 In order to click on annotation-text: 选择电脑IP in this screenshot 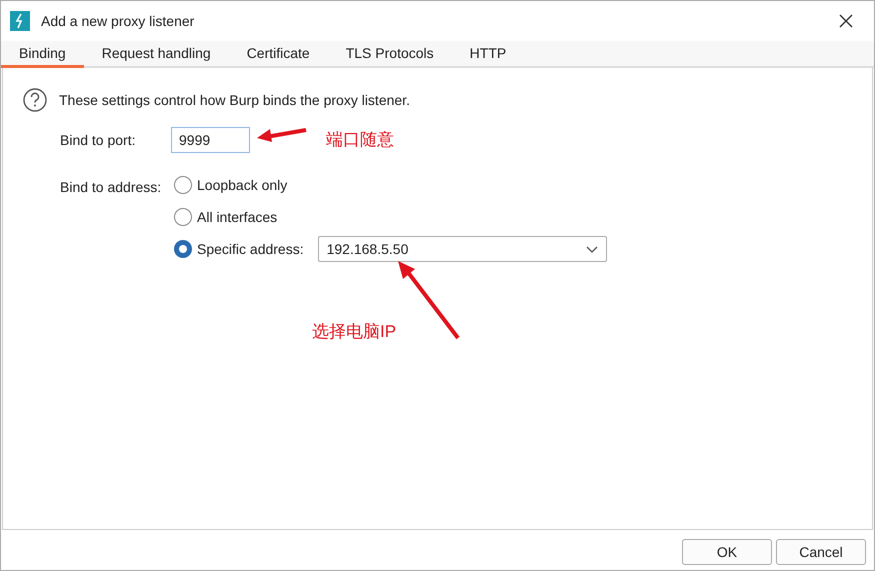, I will do `click(354, 332)`.